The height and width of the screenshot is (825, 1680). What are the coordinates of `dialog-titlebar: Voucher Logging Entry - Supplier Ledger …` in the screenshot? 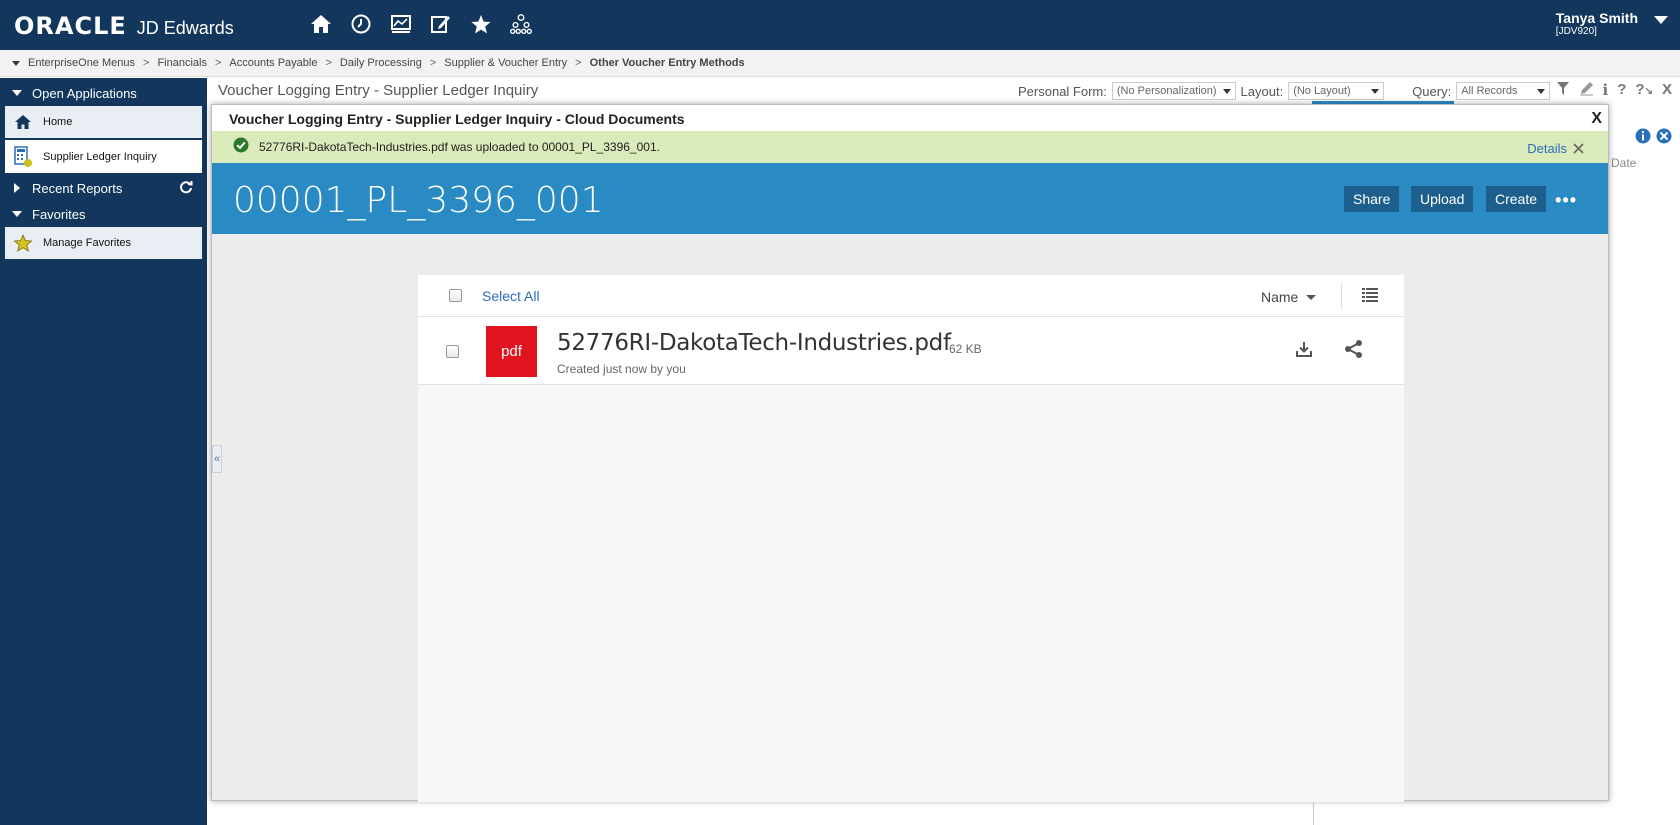 It's located at (910, 118).